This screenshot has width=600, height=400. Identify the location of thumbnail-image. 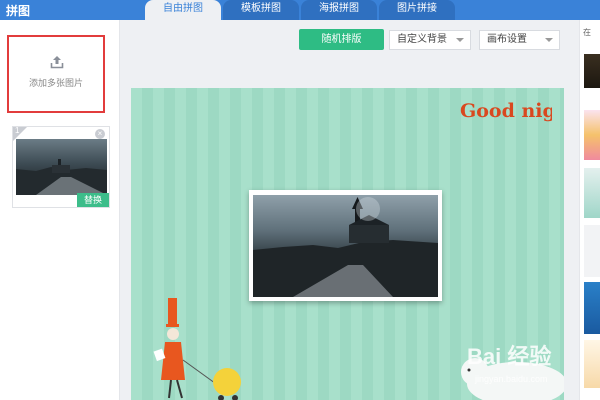
(61, 167).